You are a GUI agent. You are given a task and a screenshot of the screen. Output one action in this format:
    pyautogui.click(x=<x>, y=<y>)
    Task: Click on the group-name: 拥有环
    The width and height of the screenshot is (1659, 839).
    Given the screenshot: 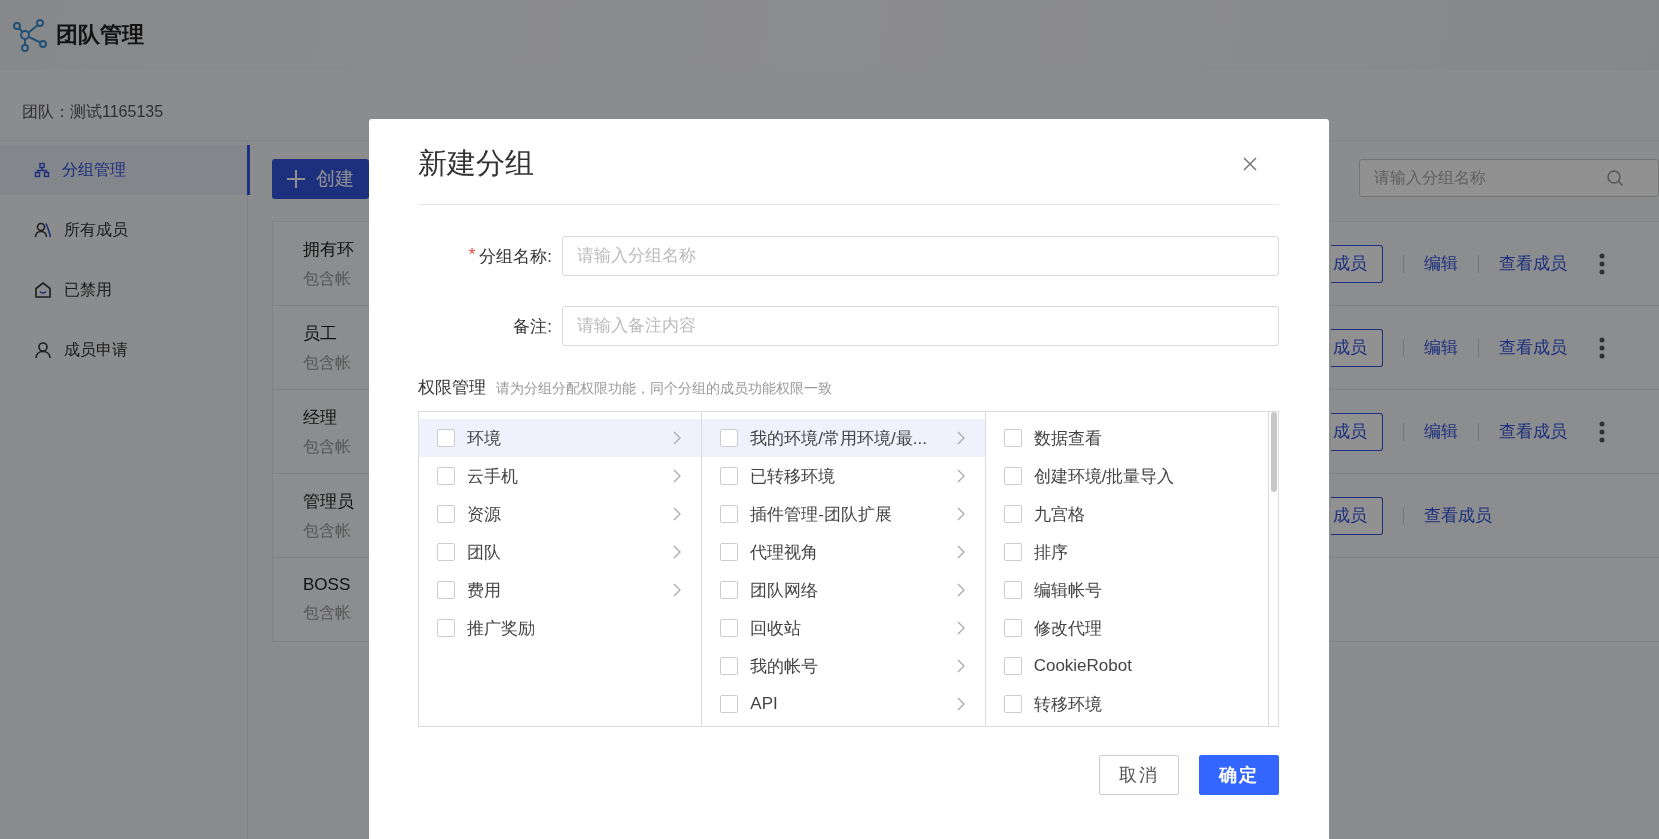 What is the action you would take?
    pyautogui.click(x=328, y=249)
    